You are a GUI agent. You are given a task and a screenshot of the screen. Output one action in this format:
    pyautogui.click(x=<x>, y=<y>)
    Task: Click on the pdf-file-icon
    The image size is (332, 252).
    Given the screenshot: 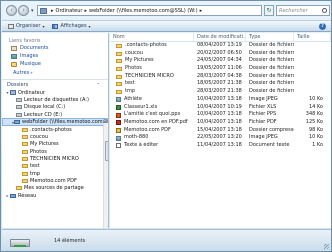 What is the action you would take?
    pyautogui.click(x=118, y=123)
    